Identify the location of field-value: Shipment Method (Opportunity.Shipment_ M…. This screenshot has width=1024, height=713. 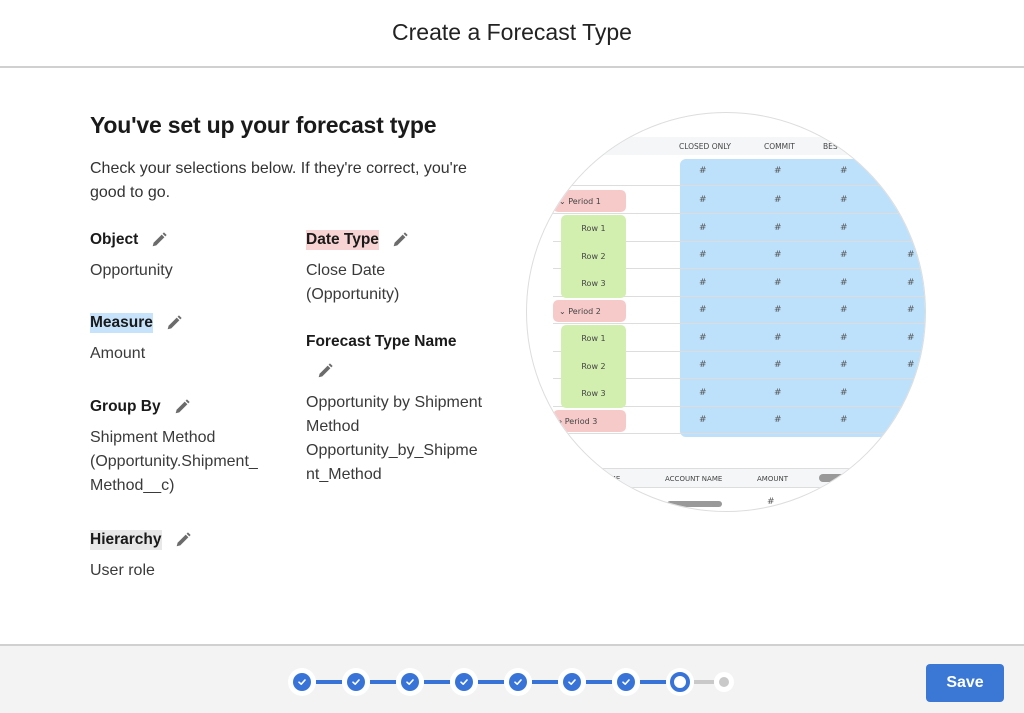
(174, 461).